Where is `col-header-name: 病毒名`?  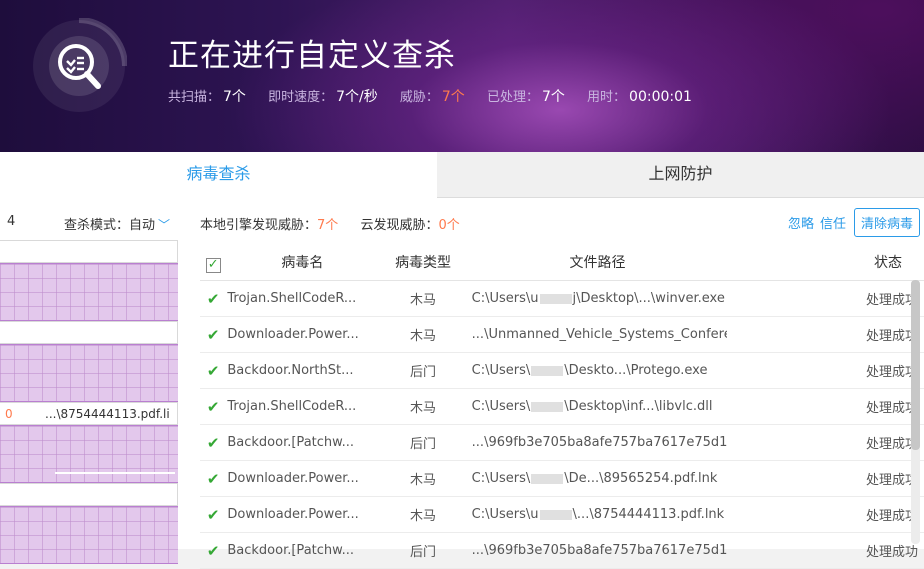 col-header-name: 病毒名 is located at coordinates (302, 262).